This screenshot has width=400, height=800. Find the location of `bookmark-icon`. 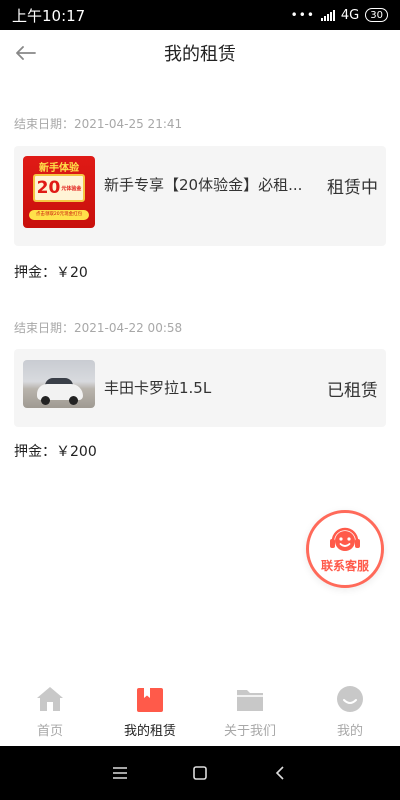

bookmark-icon is located at coordinates (150, 700).